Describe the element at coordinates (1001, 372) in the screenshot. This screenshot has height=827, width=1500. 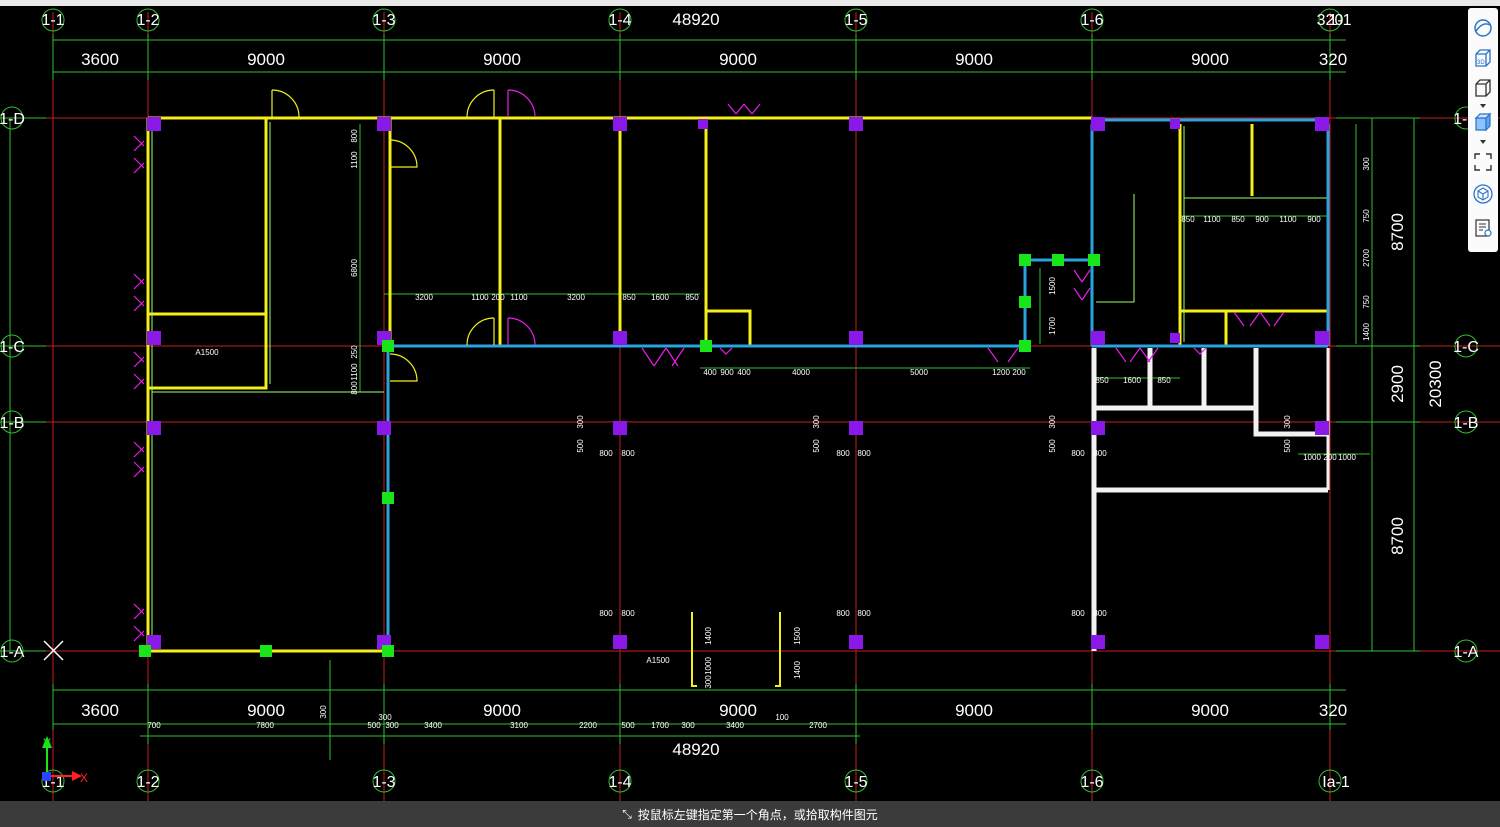
I see `dim-text: 1200` at that location.